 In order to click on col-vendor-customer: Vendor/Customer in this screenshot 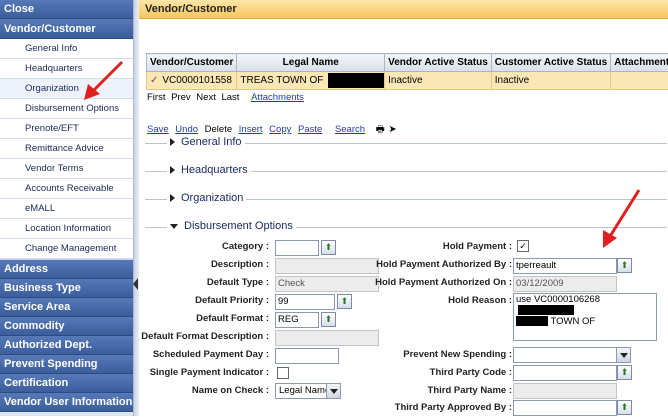, I will do `click(192, 63)`.